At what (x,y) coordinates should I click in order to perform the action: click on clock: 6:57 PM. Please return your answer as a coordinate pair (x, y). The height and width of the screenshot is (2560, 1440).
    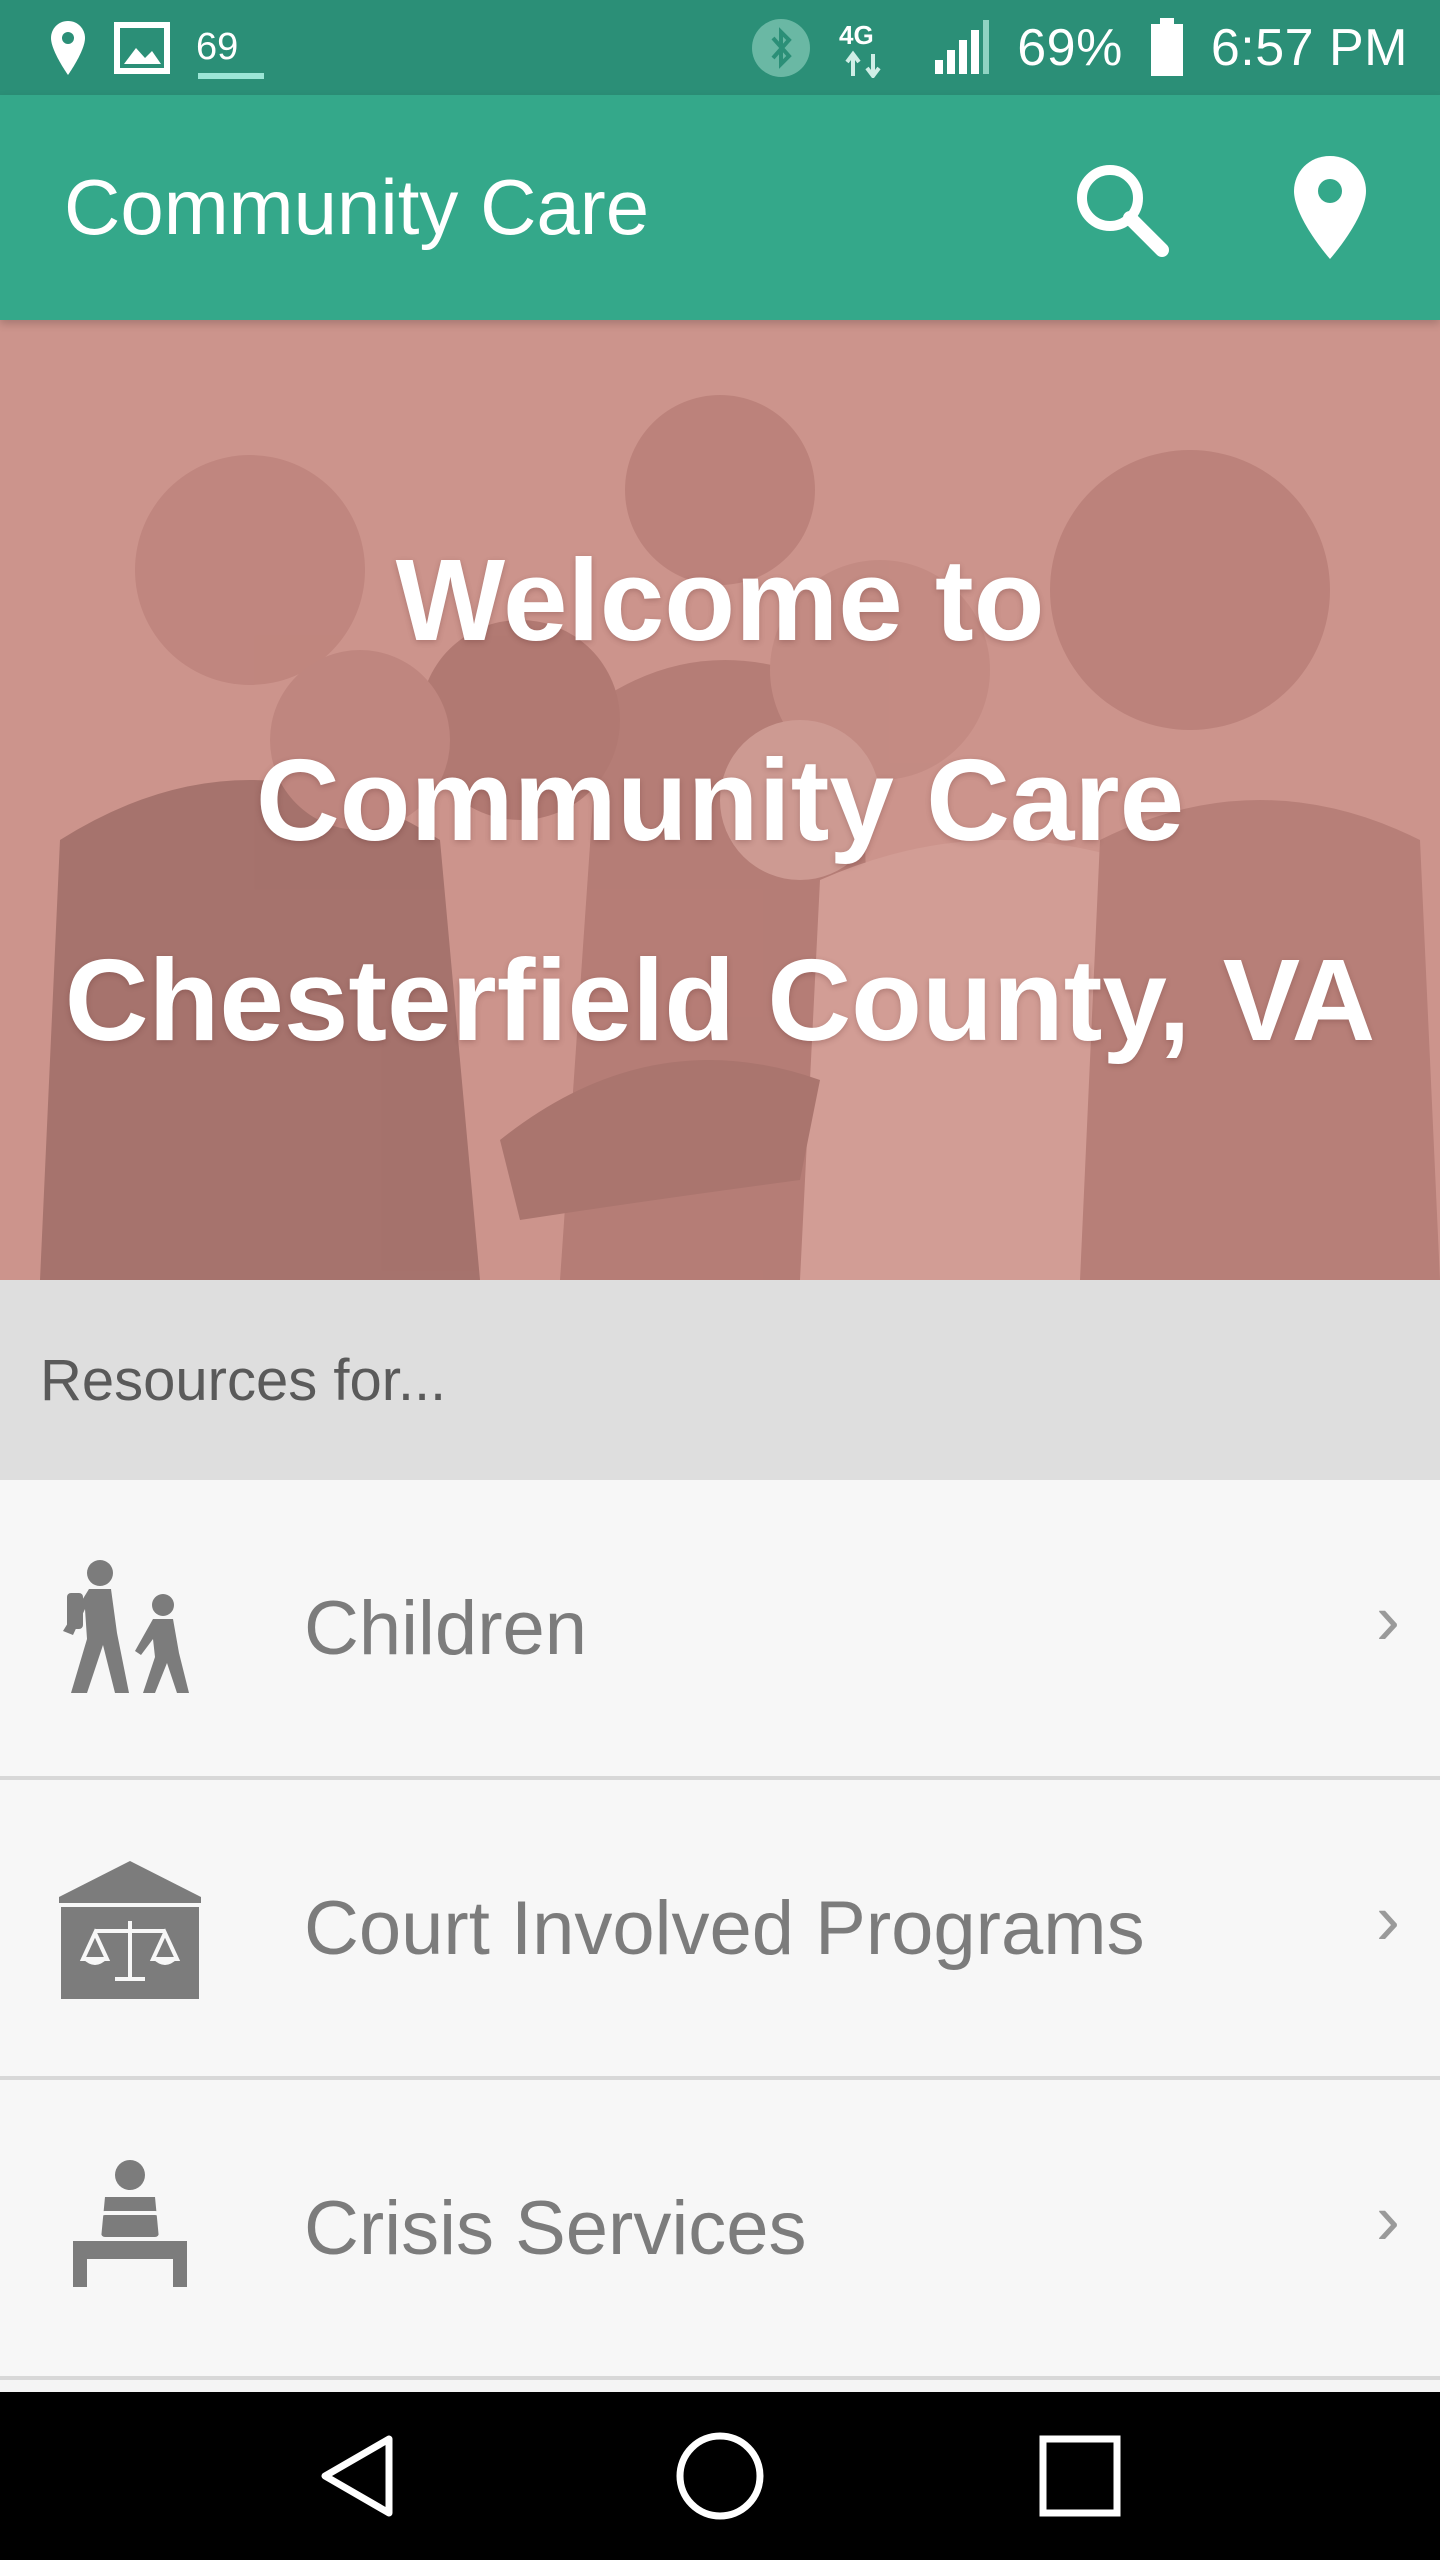
    Looking at the image, I should click on (1309, 47).